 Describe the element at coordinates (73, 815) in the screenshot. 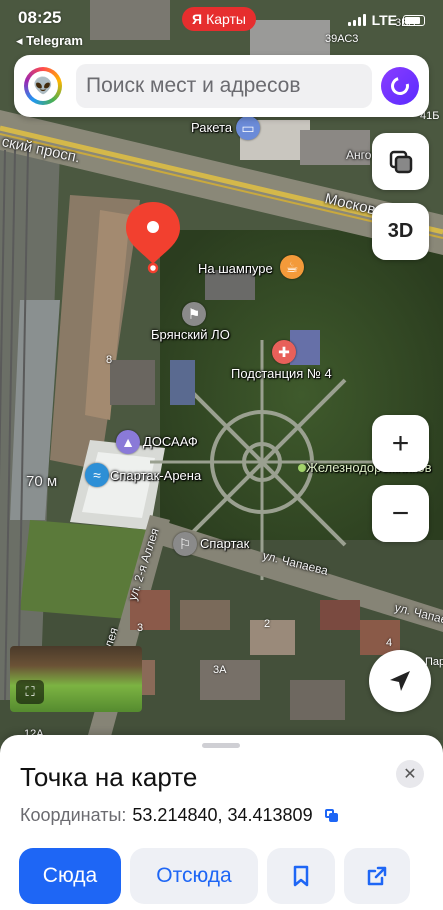

I see `coordinates-label: Координаты:` at that location.